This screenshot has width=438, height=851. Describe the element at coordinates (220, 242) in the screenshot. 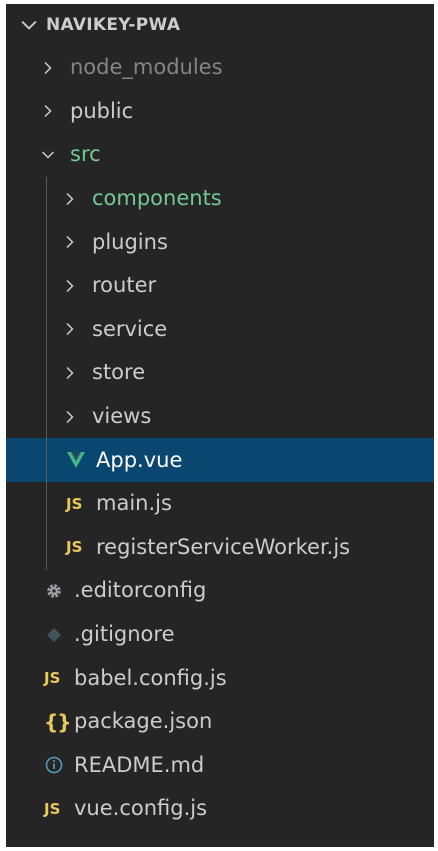

I see `folder-item-plugins: plugins` at that location.